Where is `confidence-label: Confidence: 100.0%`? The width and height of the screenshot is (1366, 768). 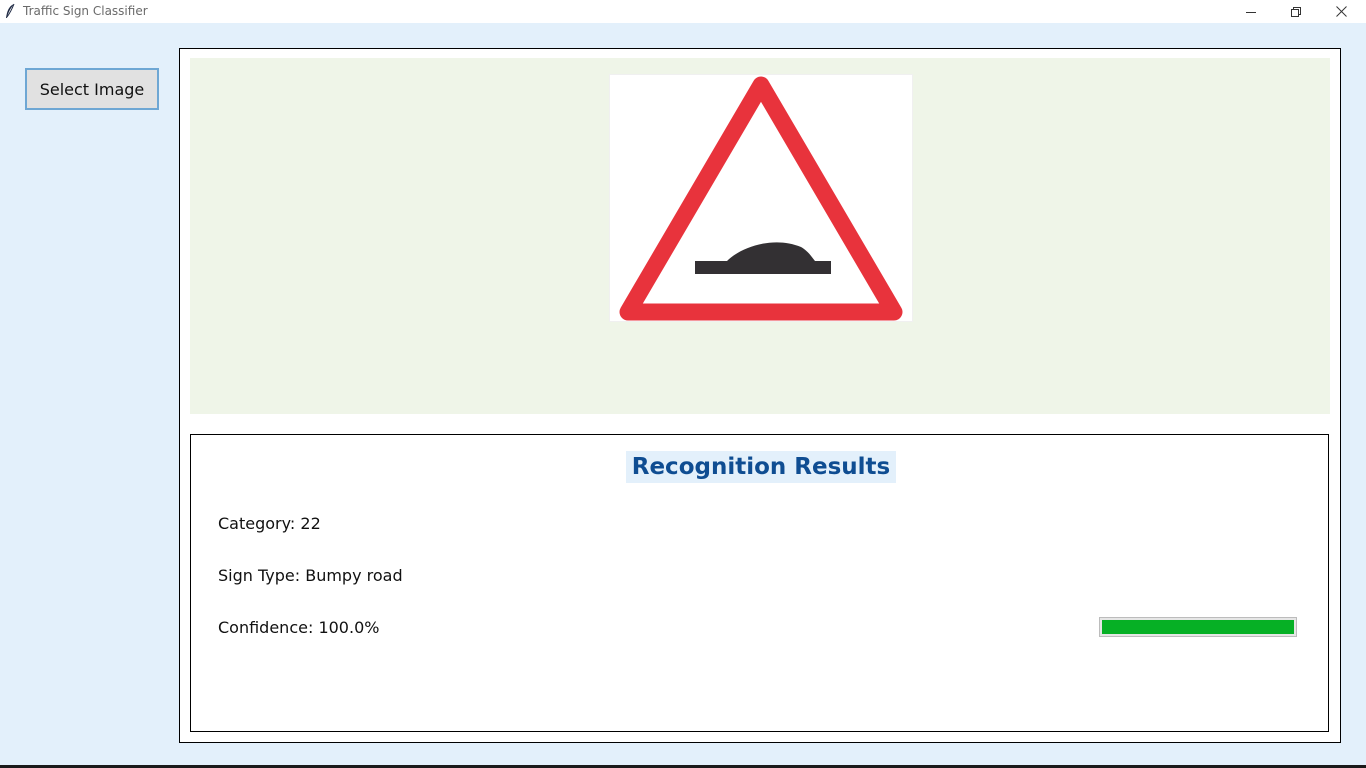 confidence-label: Confidence: 100.0% is located at coordinates (299, 627).